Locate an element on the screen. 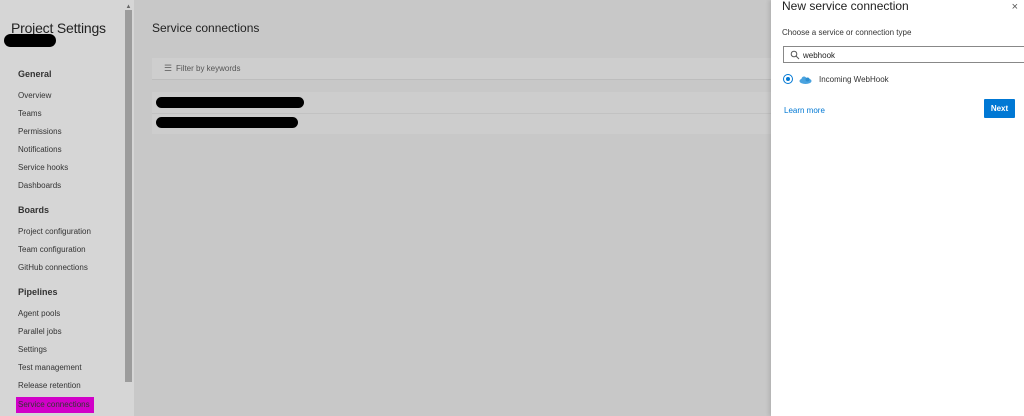 Image resolution: width=1024 pixels, height=416 pixels. sidebar-item-release-retention: Release retention is located at coordinates (49, 385).